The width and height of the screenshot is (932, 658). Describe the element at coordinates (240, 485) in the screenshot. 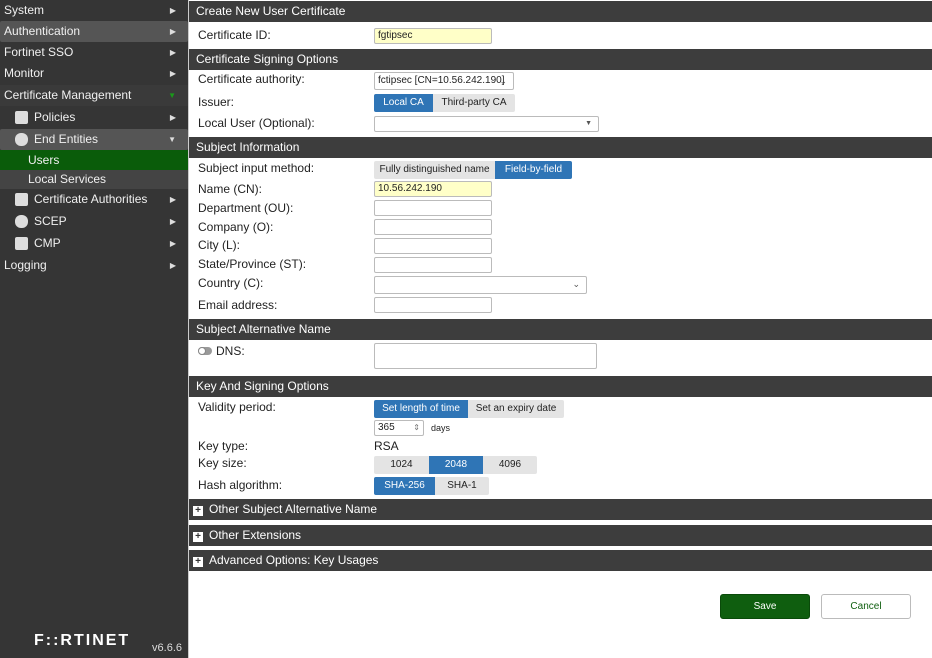

I see `hash-label: Hash algorithm:` at that location.